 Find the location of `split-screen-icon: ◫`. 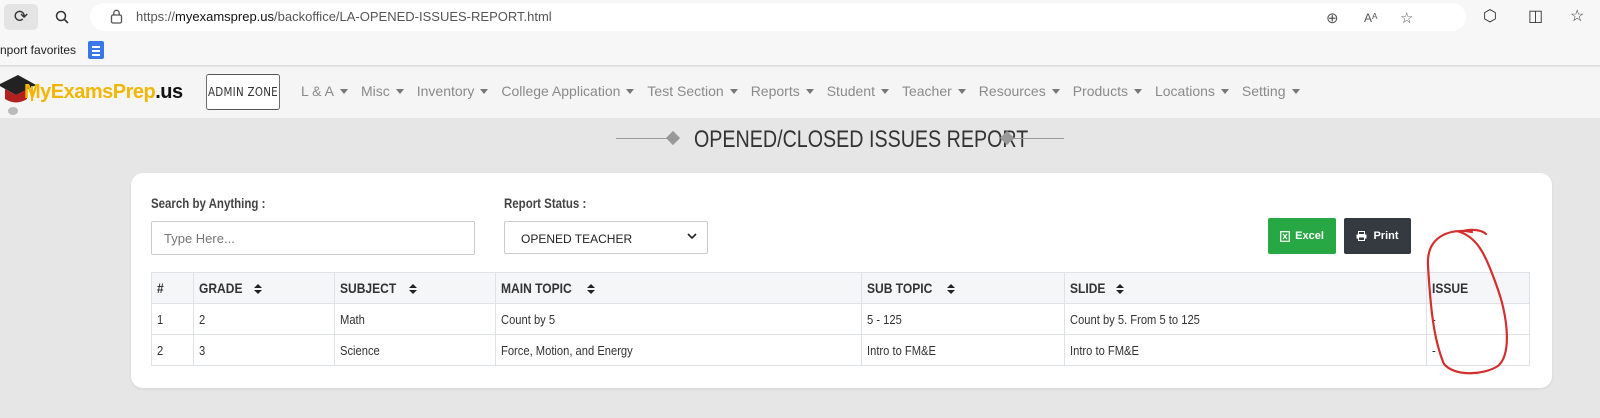

split-screen-icon: ◫ is located at coordinates (1535, 16).